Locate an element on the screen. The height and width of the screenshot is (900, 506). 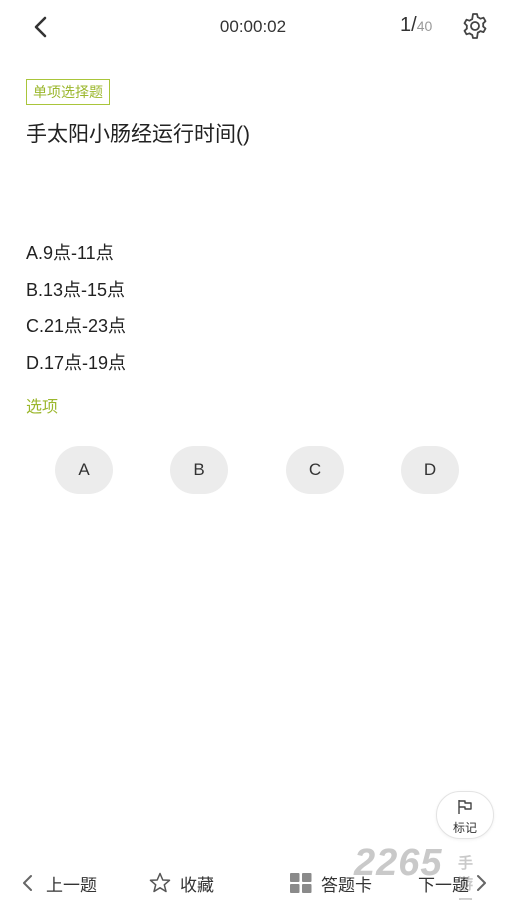
prev-question-label: 上一题 is located at coordinates (71, 885).